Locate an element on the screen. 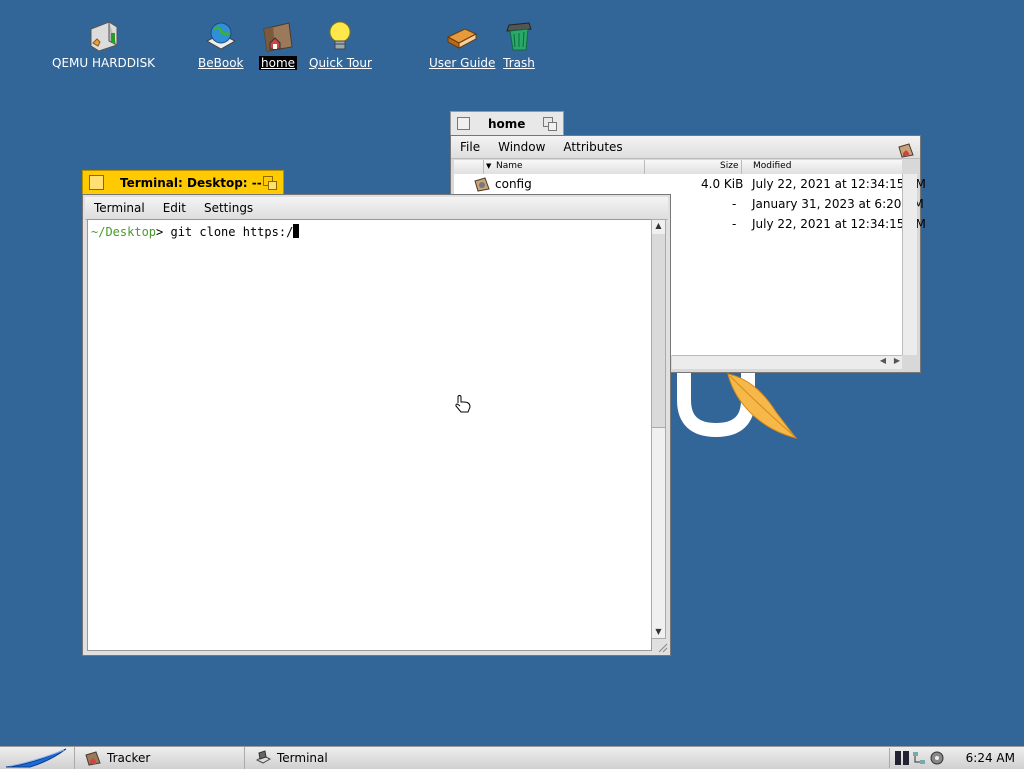 The width and height of the screenshot is (1024, 769). scroll-left-arrow-icon: ◀ is located at coordinates (883, 360).